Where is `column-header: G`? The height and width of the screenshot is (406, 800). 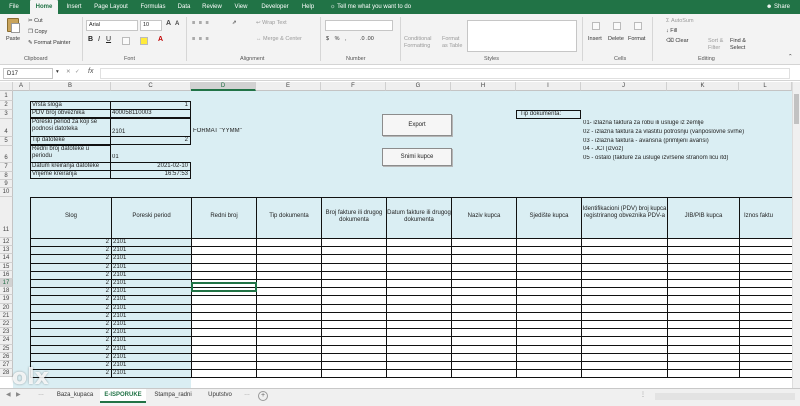 column-header: G is located at coordinates (418, 86).